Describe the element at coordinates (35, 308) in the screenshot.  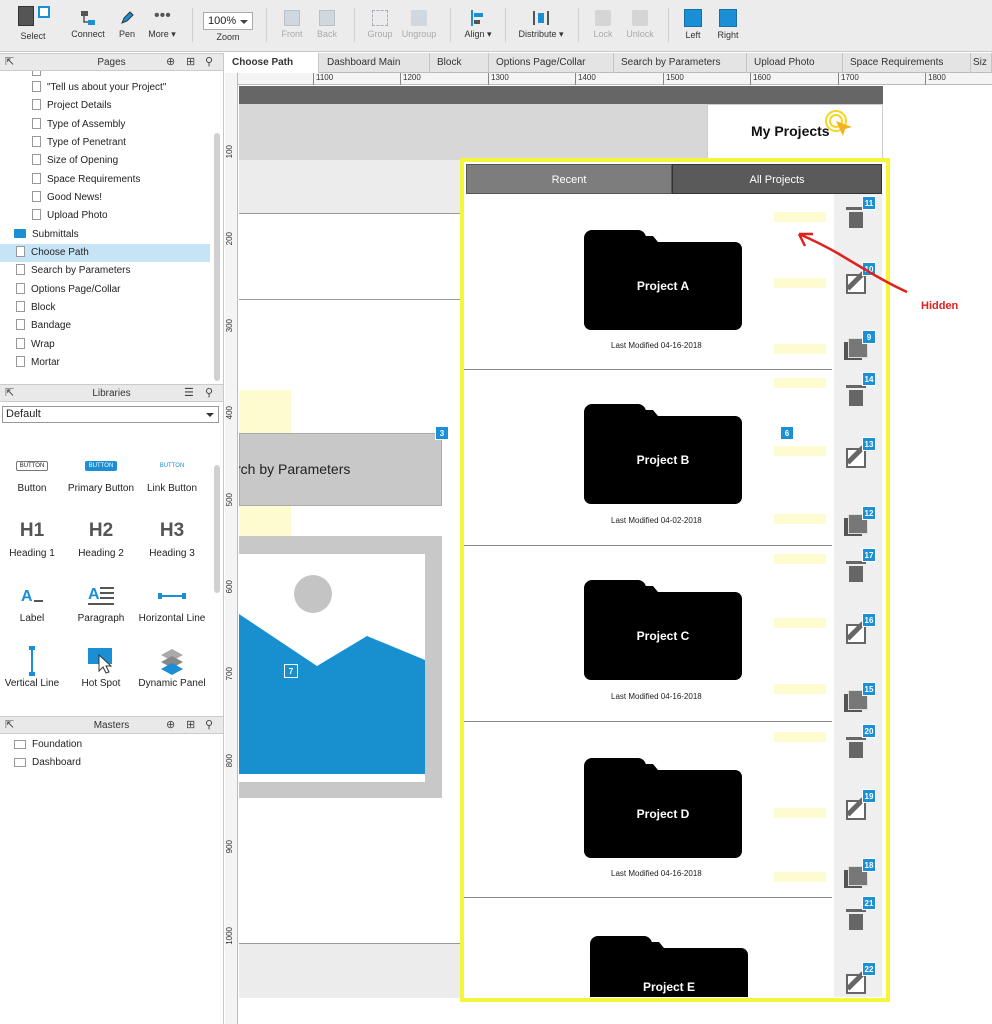
I see `page-item: Block` at that location.